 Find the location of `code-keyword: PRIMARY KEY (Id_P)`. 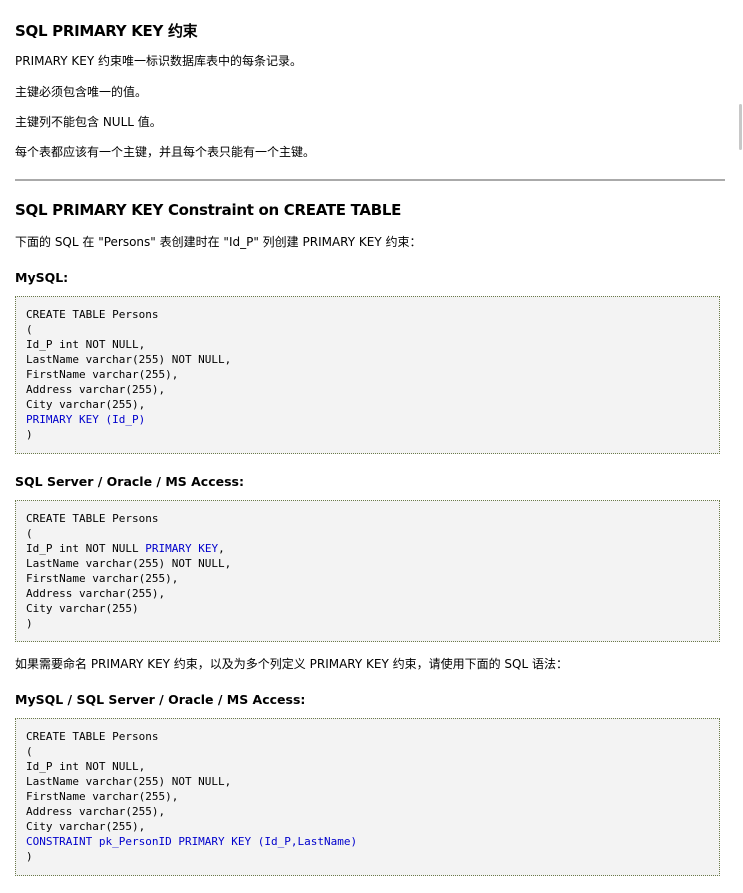

code-keyword: PRIMARY KEY (Id_P) is located at coordinates (86, 419).